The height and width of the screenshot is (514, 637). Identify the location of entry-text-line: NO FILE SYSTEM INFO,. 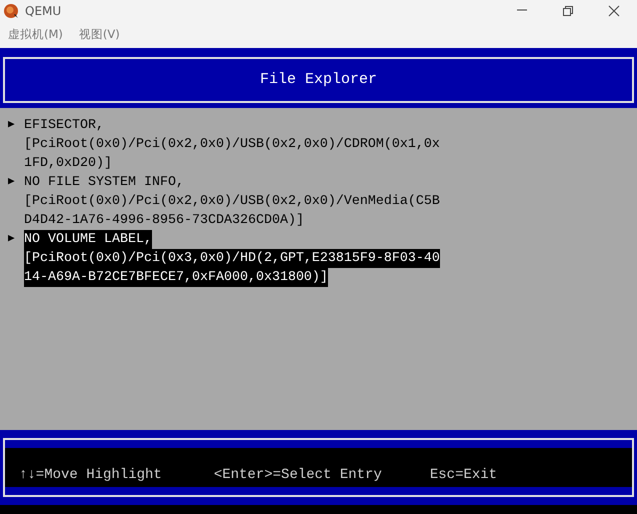
(104, 182).